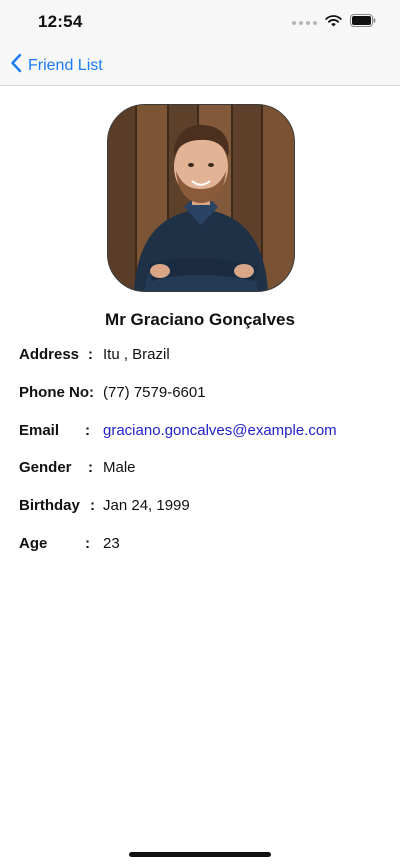 Image resolution: width=400 pixels, height=865 pixels. Describe the element at coordinates (49, 505) in the screenshot. I see `detail-label: Birthday` at that location.